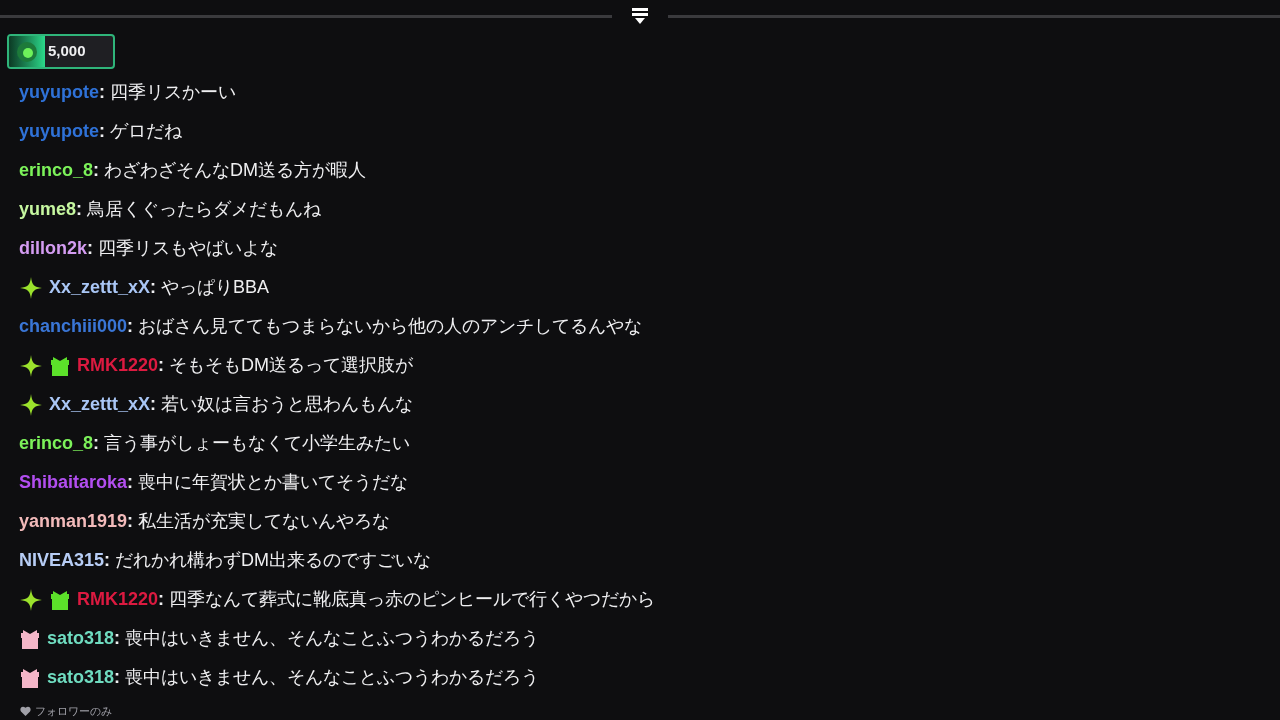  I want to click on chat-message: : 私生活が充実してないんやろな, so click(259, 521).